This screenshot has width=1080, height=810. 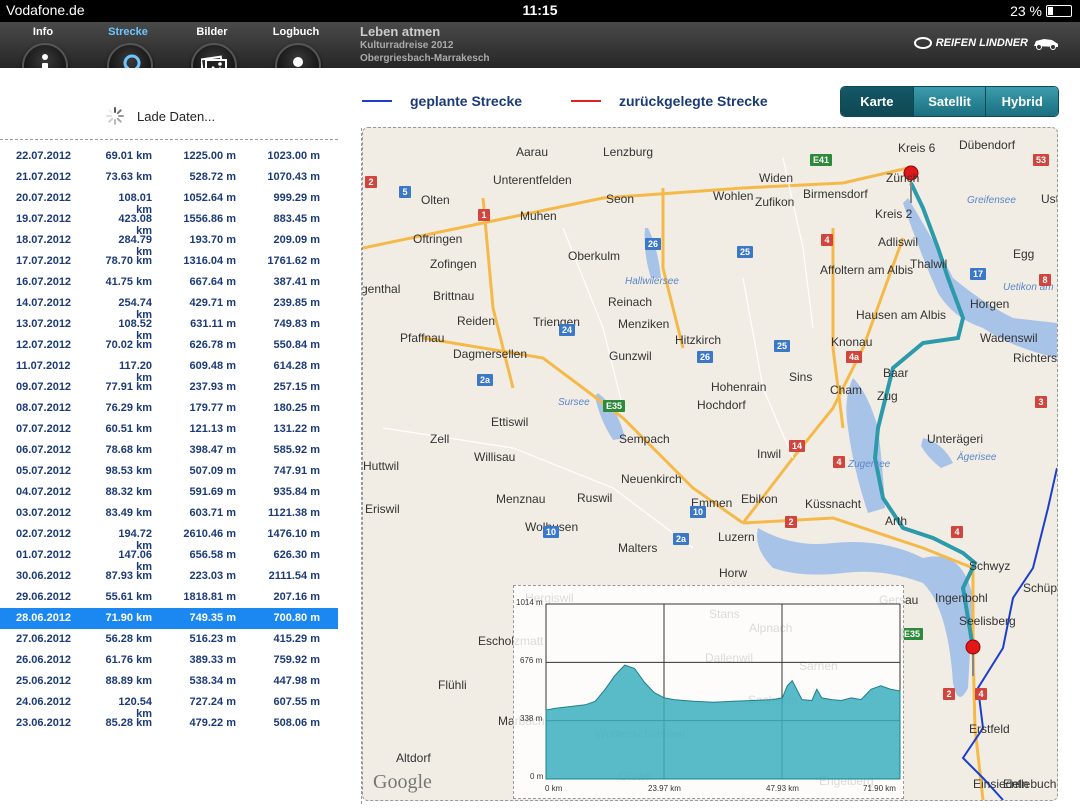 What do you see at coordinates (43, 55) in the screenshot?
I see `nav-info: Info` at bounding box center [43, 55].